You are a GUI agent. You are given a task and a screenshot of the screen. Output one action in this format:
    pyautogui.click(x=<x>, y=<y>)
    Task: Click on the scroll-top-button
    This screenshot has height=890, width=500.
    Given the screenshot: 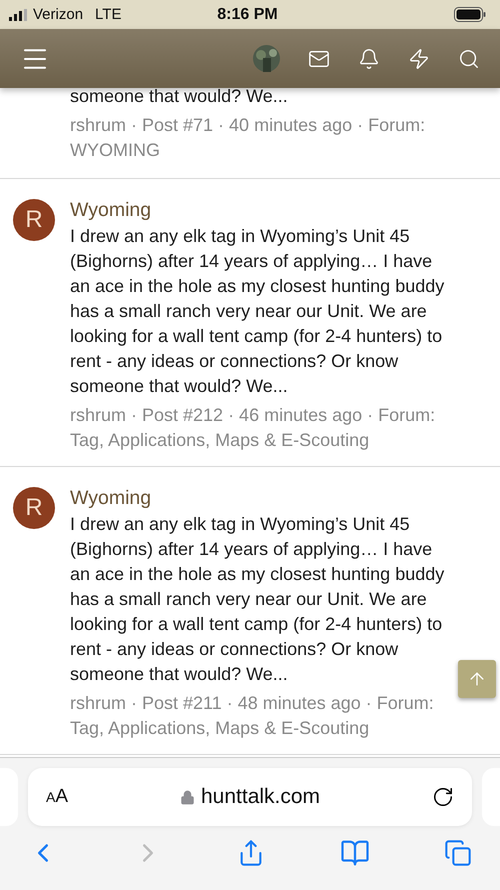 What is the action you would take?
    pyautogui.click(x=477, y=679)
    